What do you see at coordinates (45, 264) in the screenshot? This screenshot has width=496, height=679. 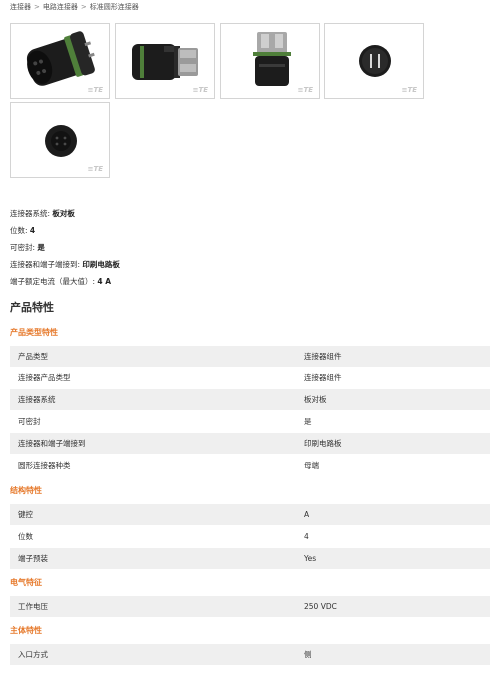 I see `summary-label: 连接器和端子端接到:` at bounding box center [45, 264].